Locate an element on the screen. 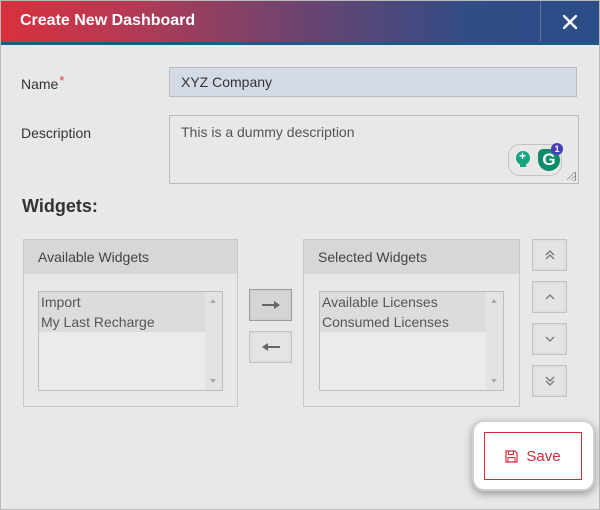  chevron-up-icon is located at coordinates (549, 297).